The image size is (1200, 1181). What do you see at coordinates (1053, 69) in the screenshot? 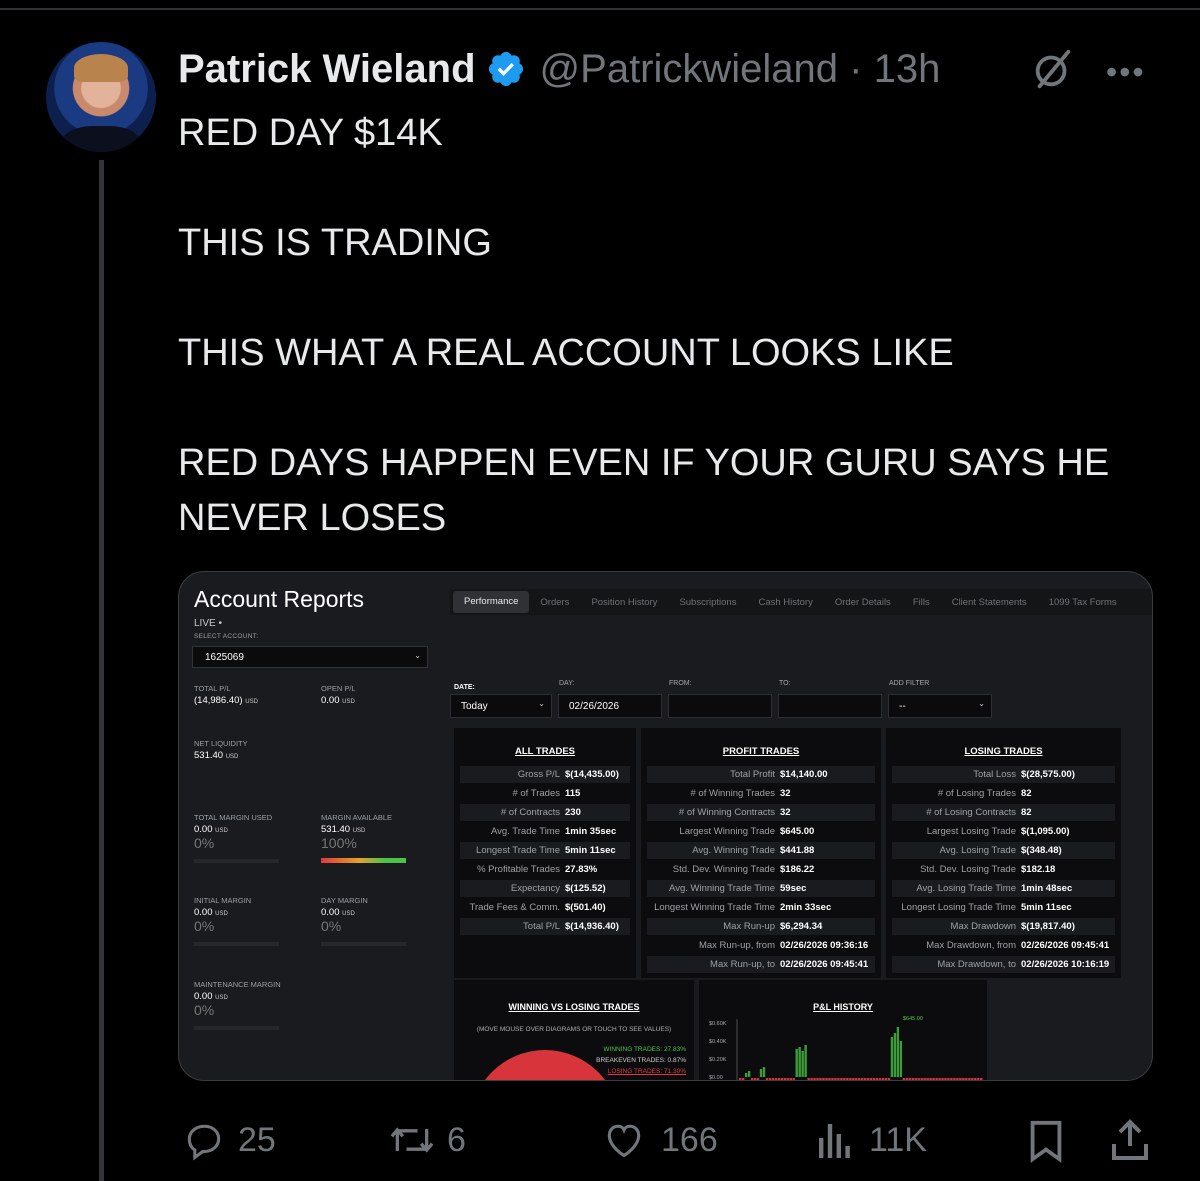
I see `grok-icon` at bounding box center [1053, 69].